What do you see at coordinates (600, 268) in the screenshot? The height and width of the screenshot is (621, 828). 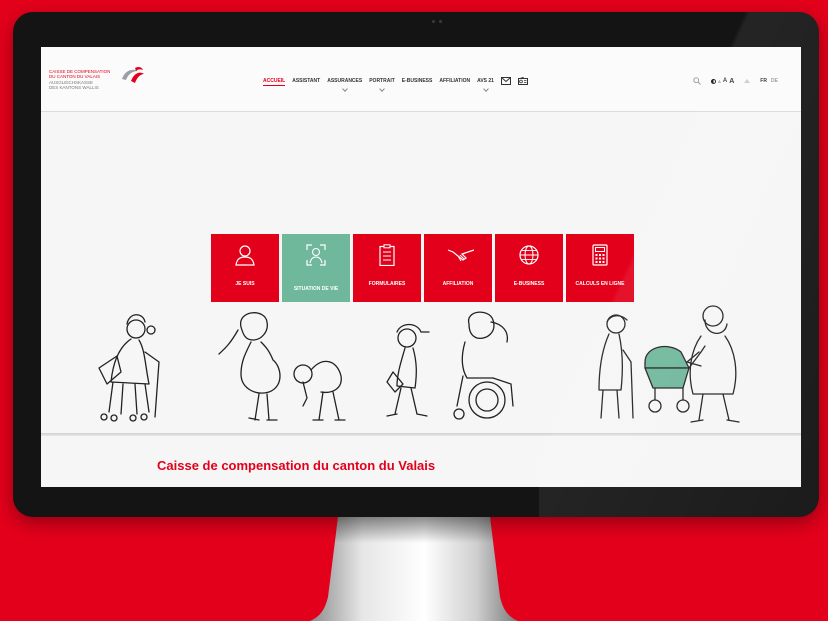 I see `tile-calculs-en-ligne: CALCULS EN LIGNE` at bounding box center [600, 268].